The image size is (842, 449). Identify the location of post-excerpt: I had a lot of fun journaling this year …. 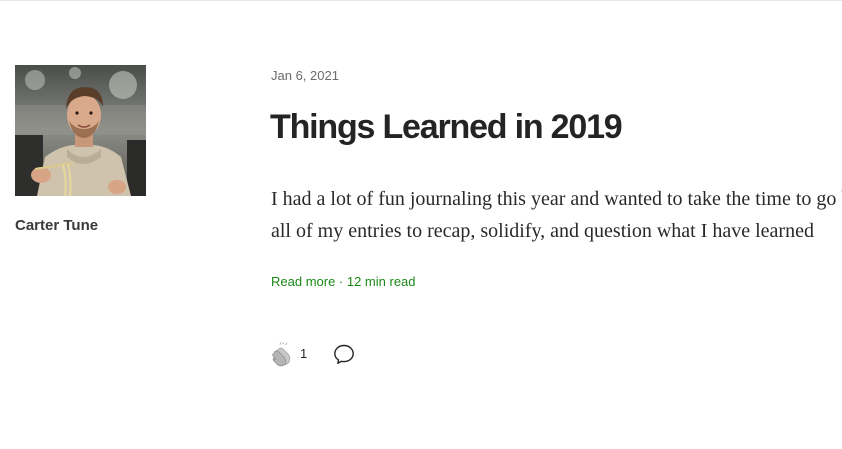
(556, 216).